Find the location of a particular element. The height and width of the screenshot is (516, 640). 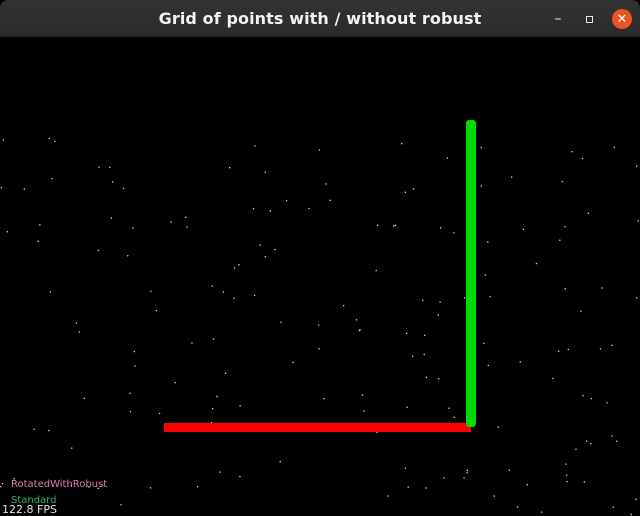

minimize-button: – is located at coordinates (558, 19).